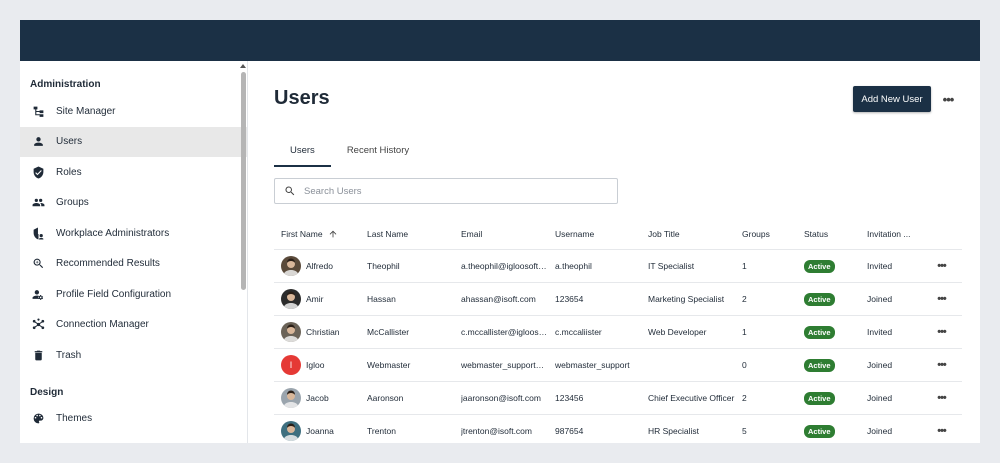  What do you see at coordinates (601, 234) in the screenshot?
I see `column-header-username: Username` at bounding box center [601, 234].